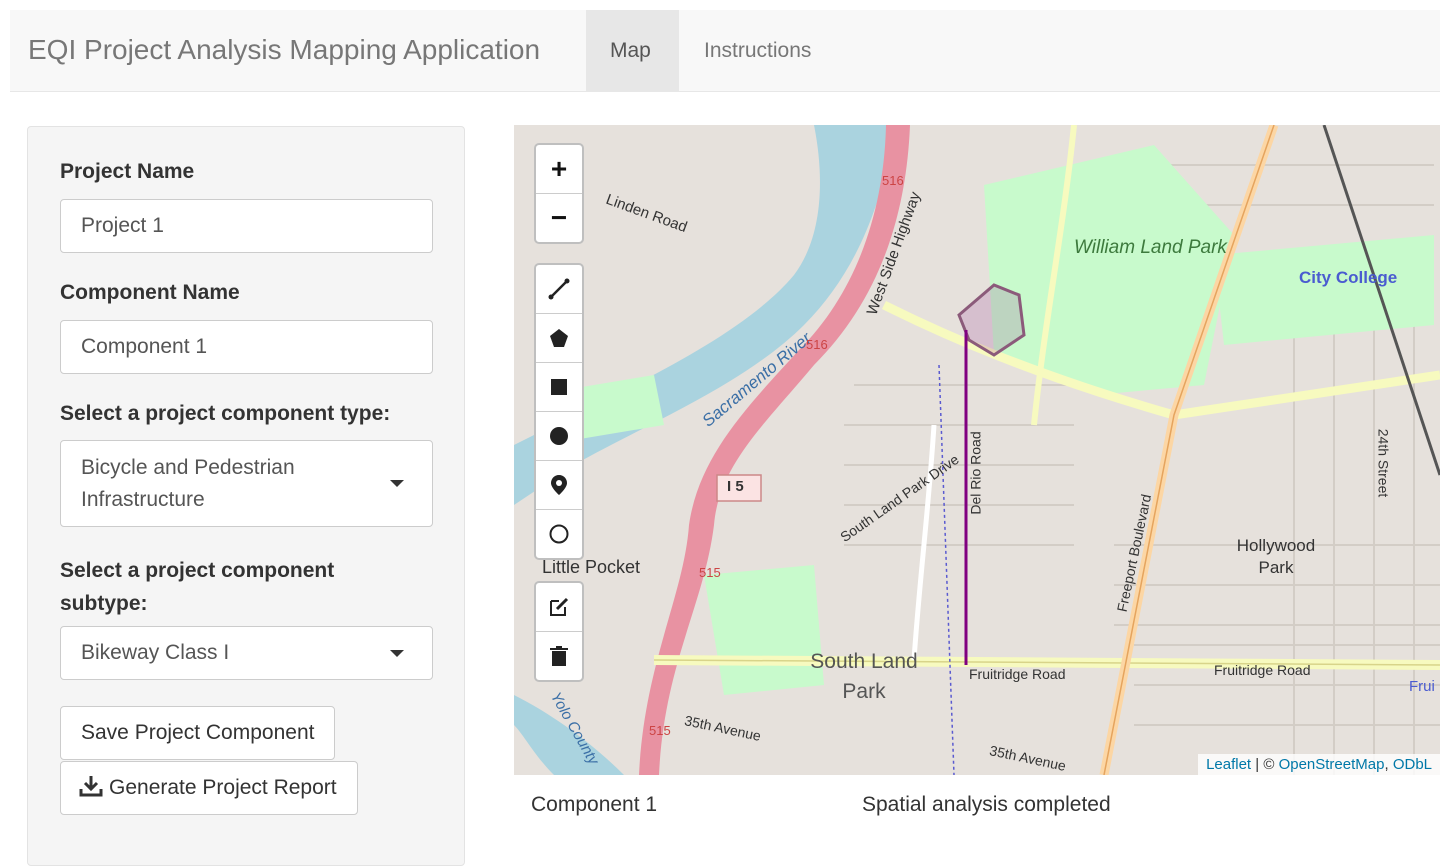 The height and width of the screenshot is (866, 1440). Describe the element at coordinates (1412, 764) in the screenshot. I see `odbl-link: ODbL` at that location.